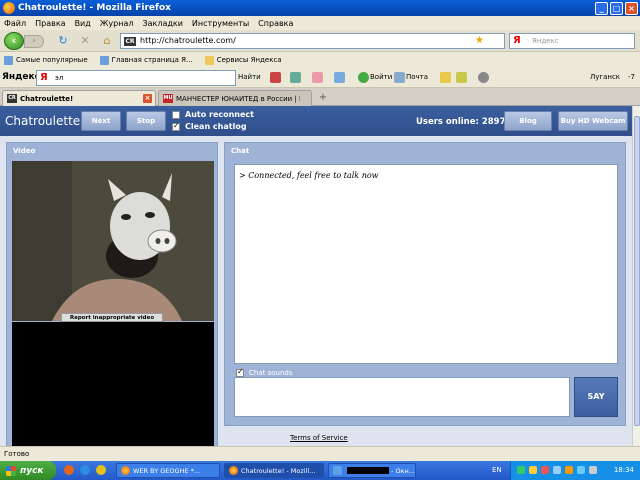  Describe the element at coordinates (168, 98) in the screenshot. I see `site-favicon: MU` at that location.